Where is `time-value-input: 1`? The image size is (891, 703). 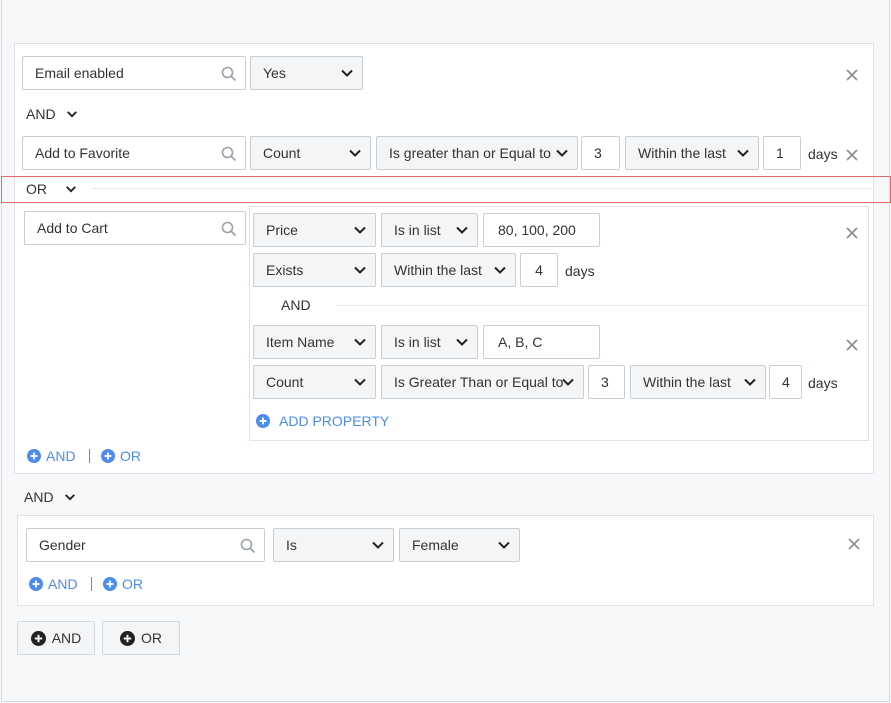 time-value-input: 1 is located at coordinates (782, 153).